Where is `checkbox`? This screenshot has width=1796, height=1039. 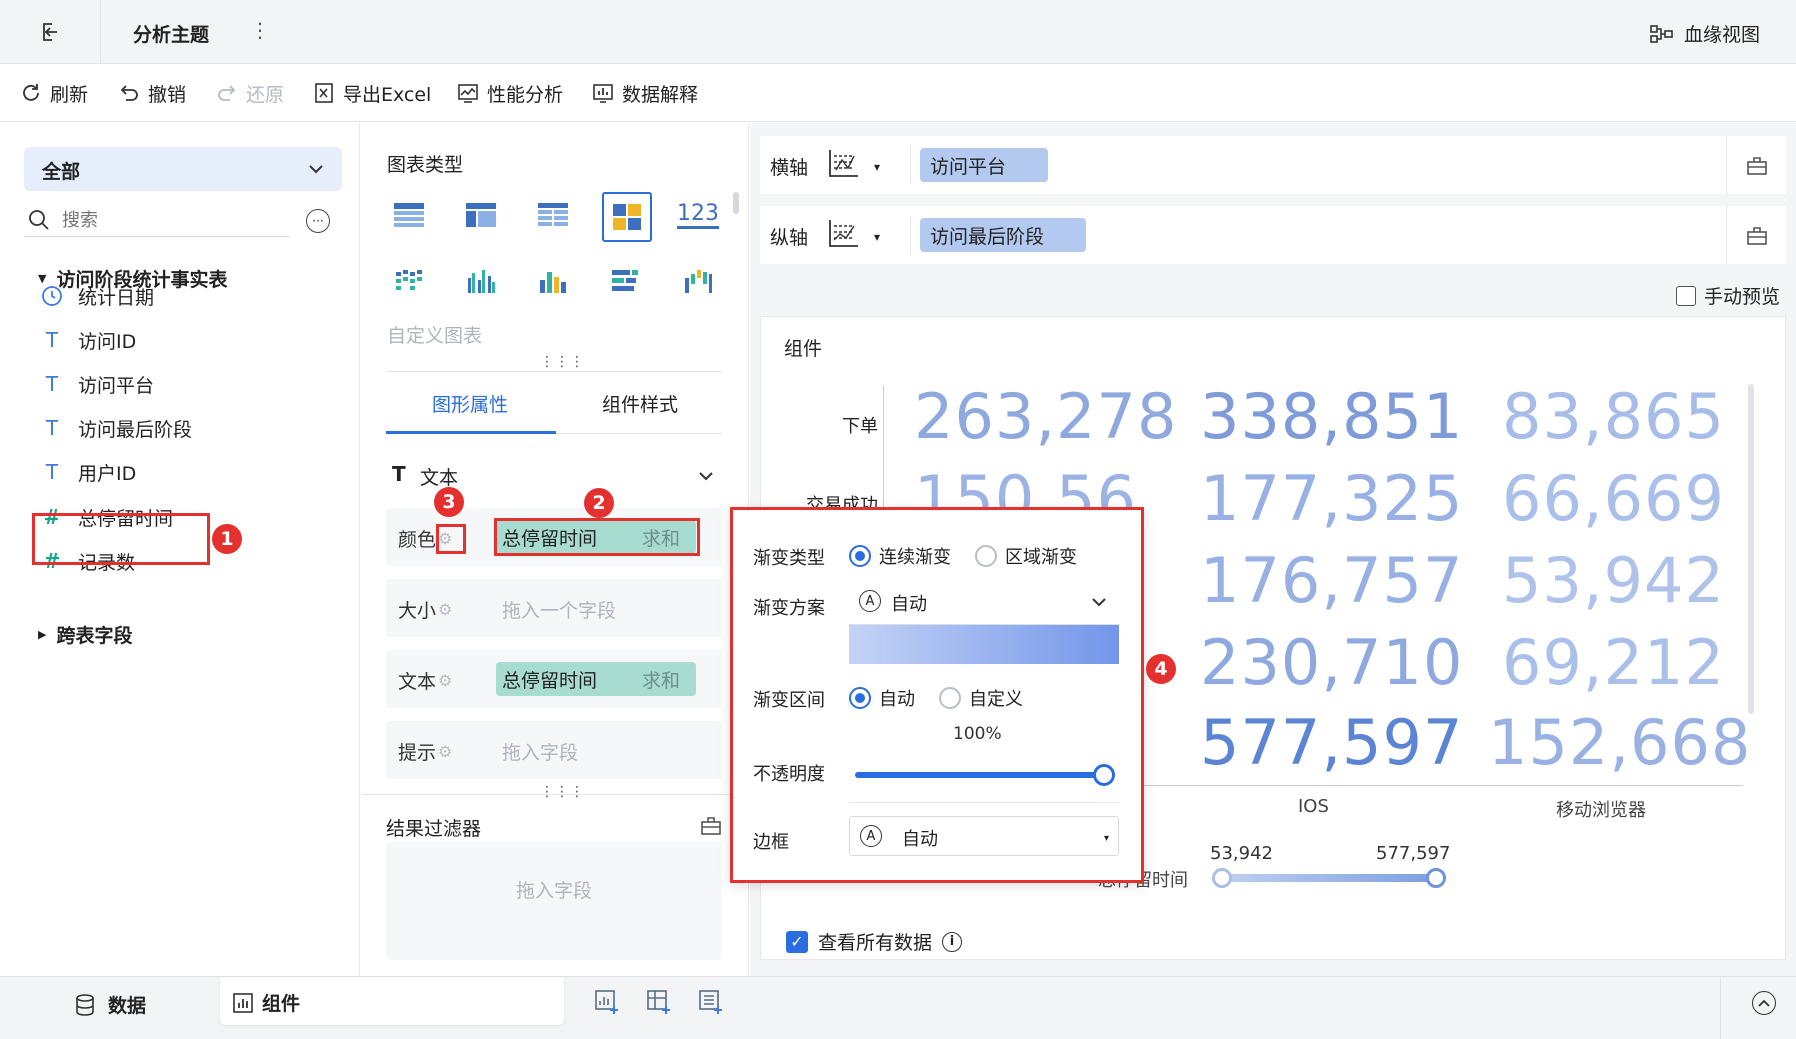 checkbox is located at coordinates (1686, 295).